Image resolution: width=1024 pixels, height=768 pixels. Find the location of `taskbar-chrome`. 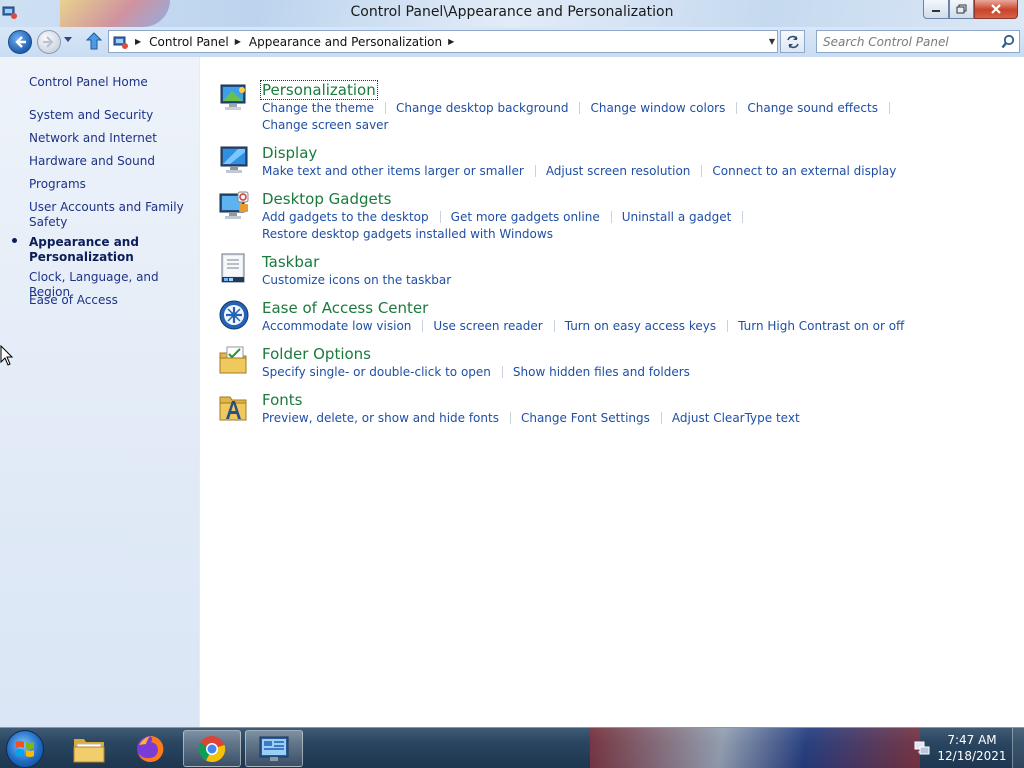

taskbar-chrome is located at coordinates (212, 748).